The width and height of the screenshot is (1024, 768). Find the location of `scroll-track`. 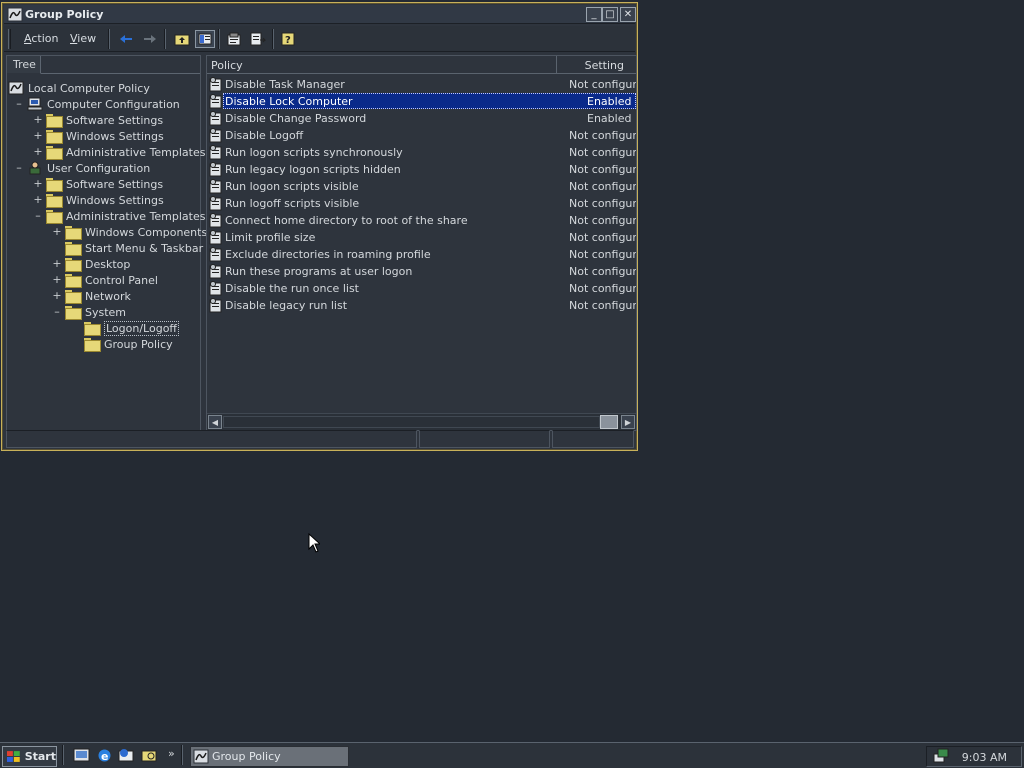

scroll-track is located at coordinates (411, 422).